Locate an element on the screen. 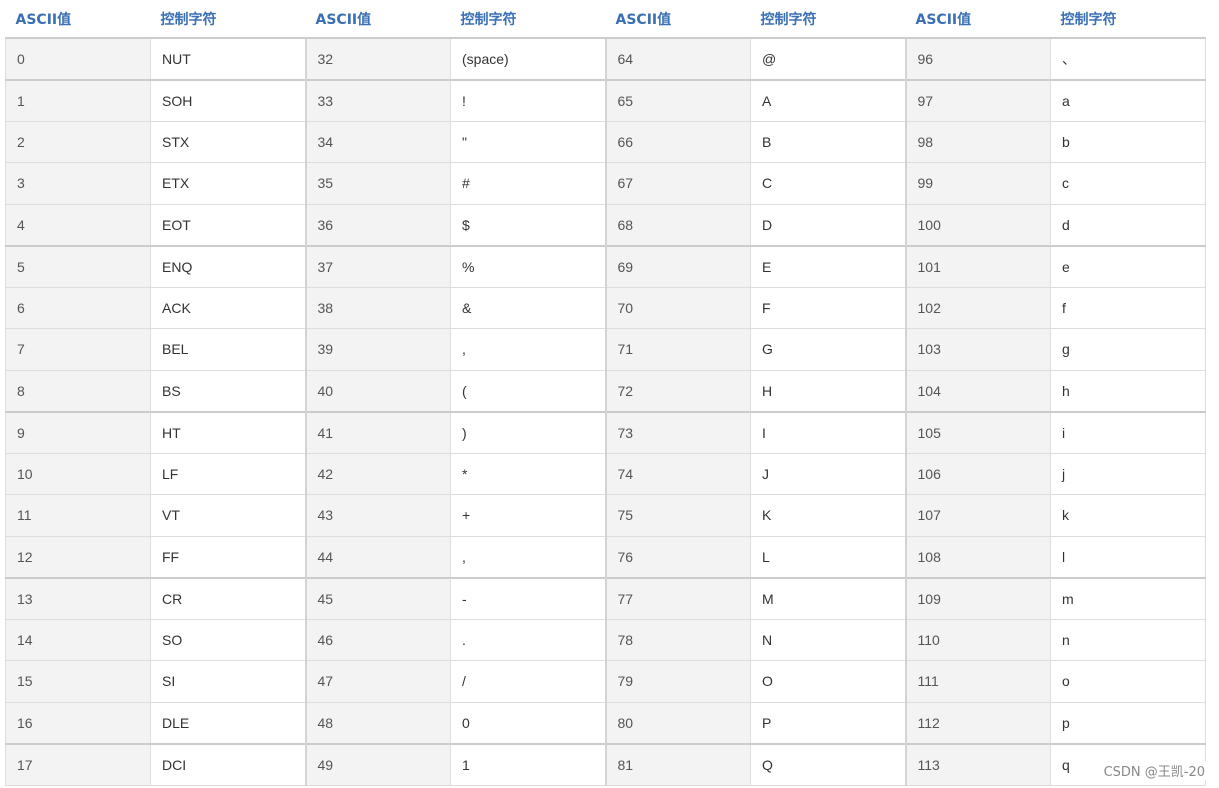  ascii-value-cell: 72 is located at coordinates (677, 390).